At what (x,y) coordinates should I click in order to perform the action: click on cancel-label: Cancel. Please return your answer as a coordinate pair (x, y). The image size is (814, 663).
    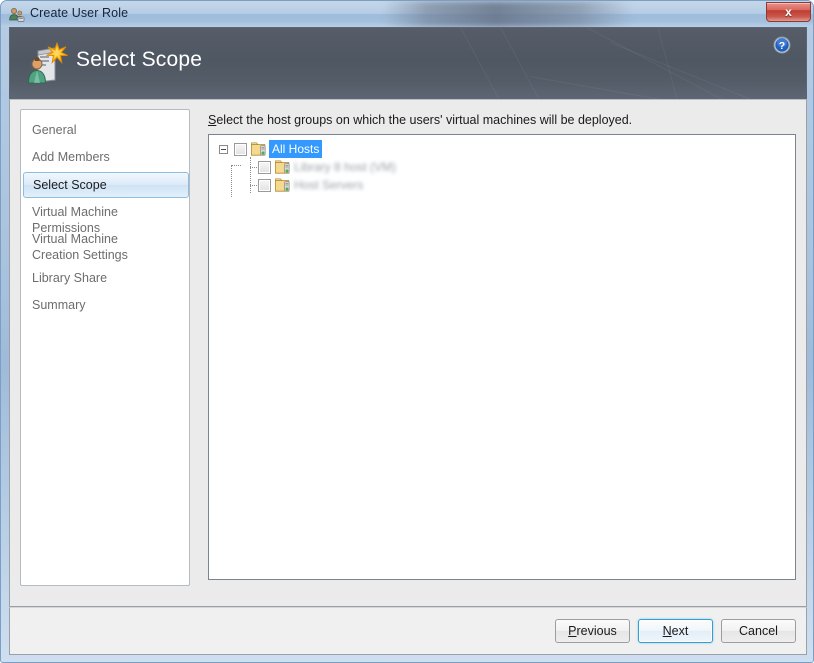
    Looking at the image, I should click on (758, 631).